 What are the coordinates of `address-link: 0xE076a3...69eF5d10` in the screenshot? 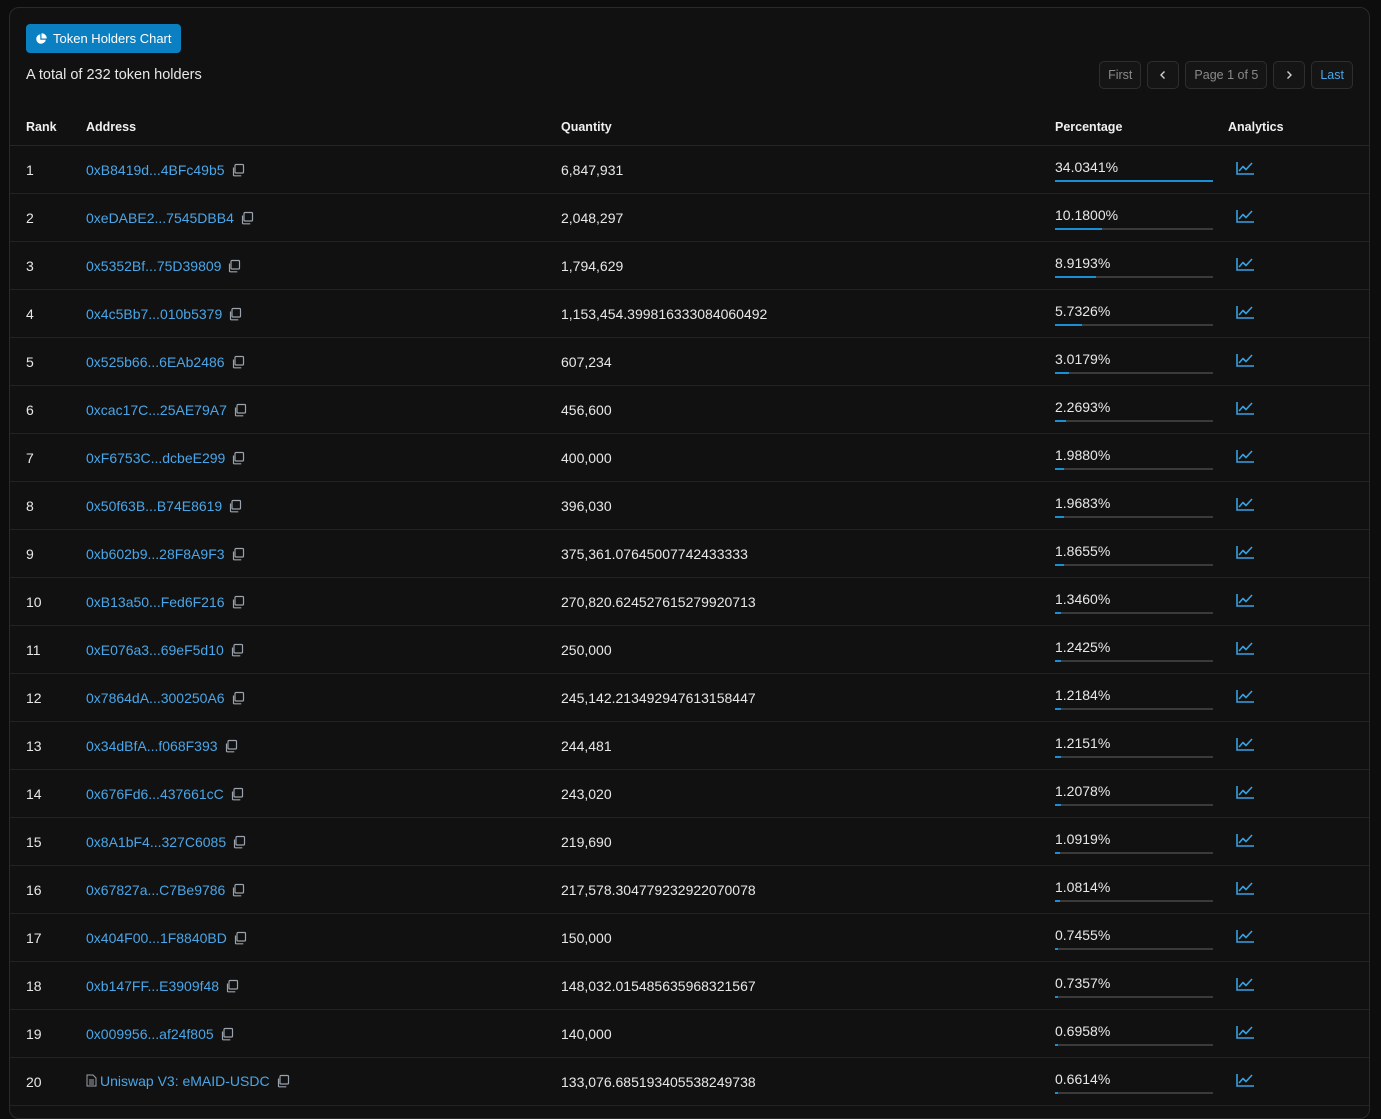 It's located at (155, 650).